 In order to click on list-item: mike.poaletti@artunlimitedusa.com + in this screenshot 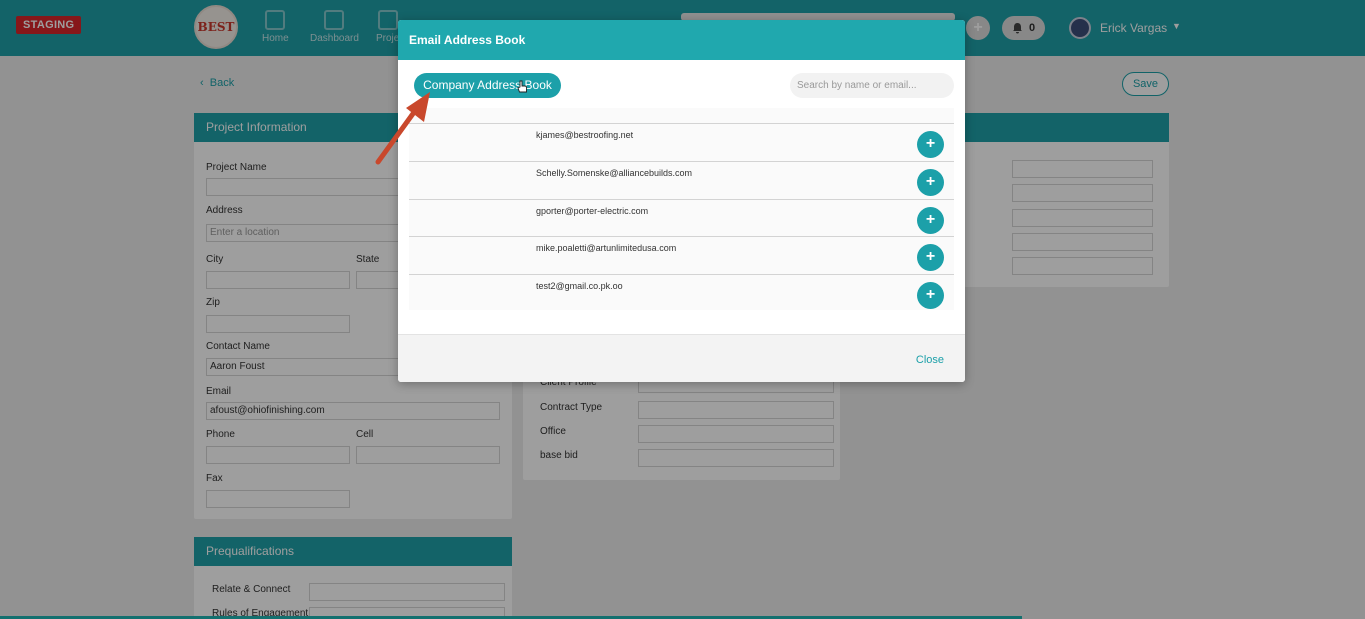, I will do `click(681, 255)`.